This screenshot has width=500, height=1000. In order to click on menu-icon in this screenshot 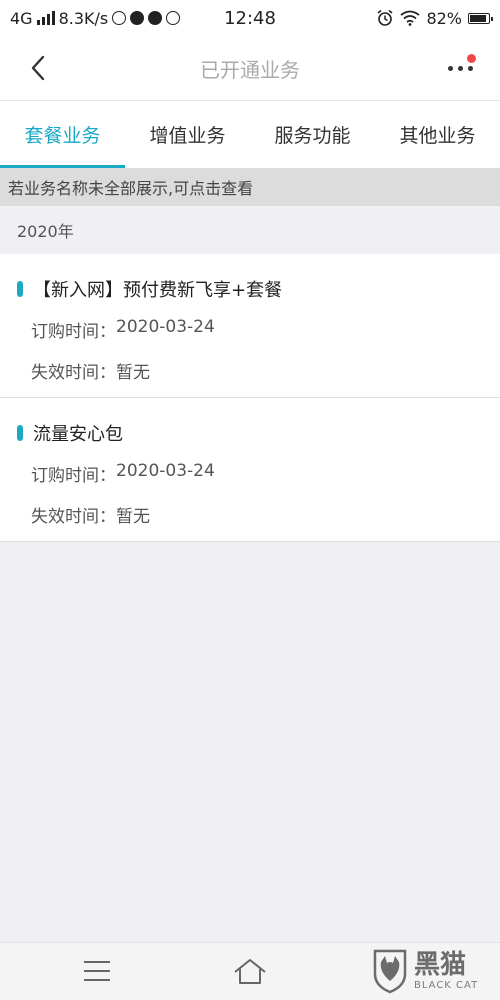, I will do `click(97, 971)`.